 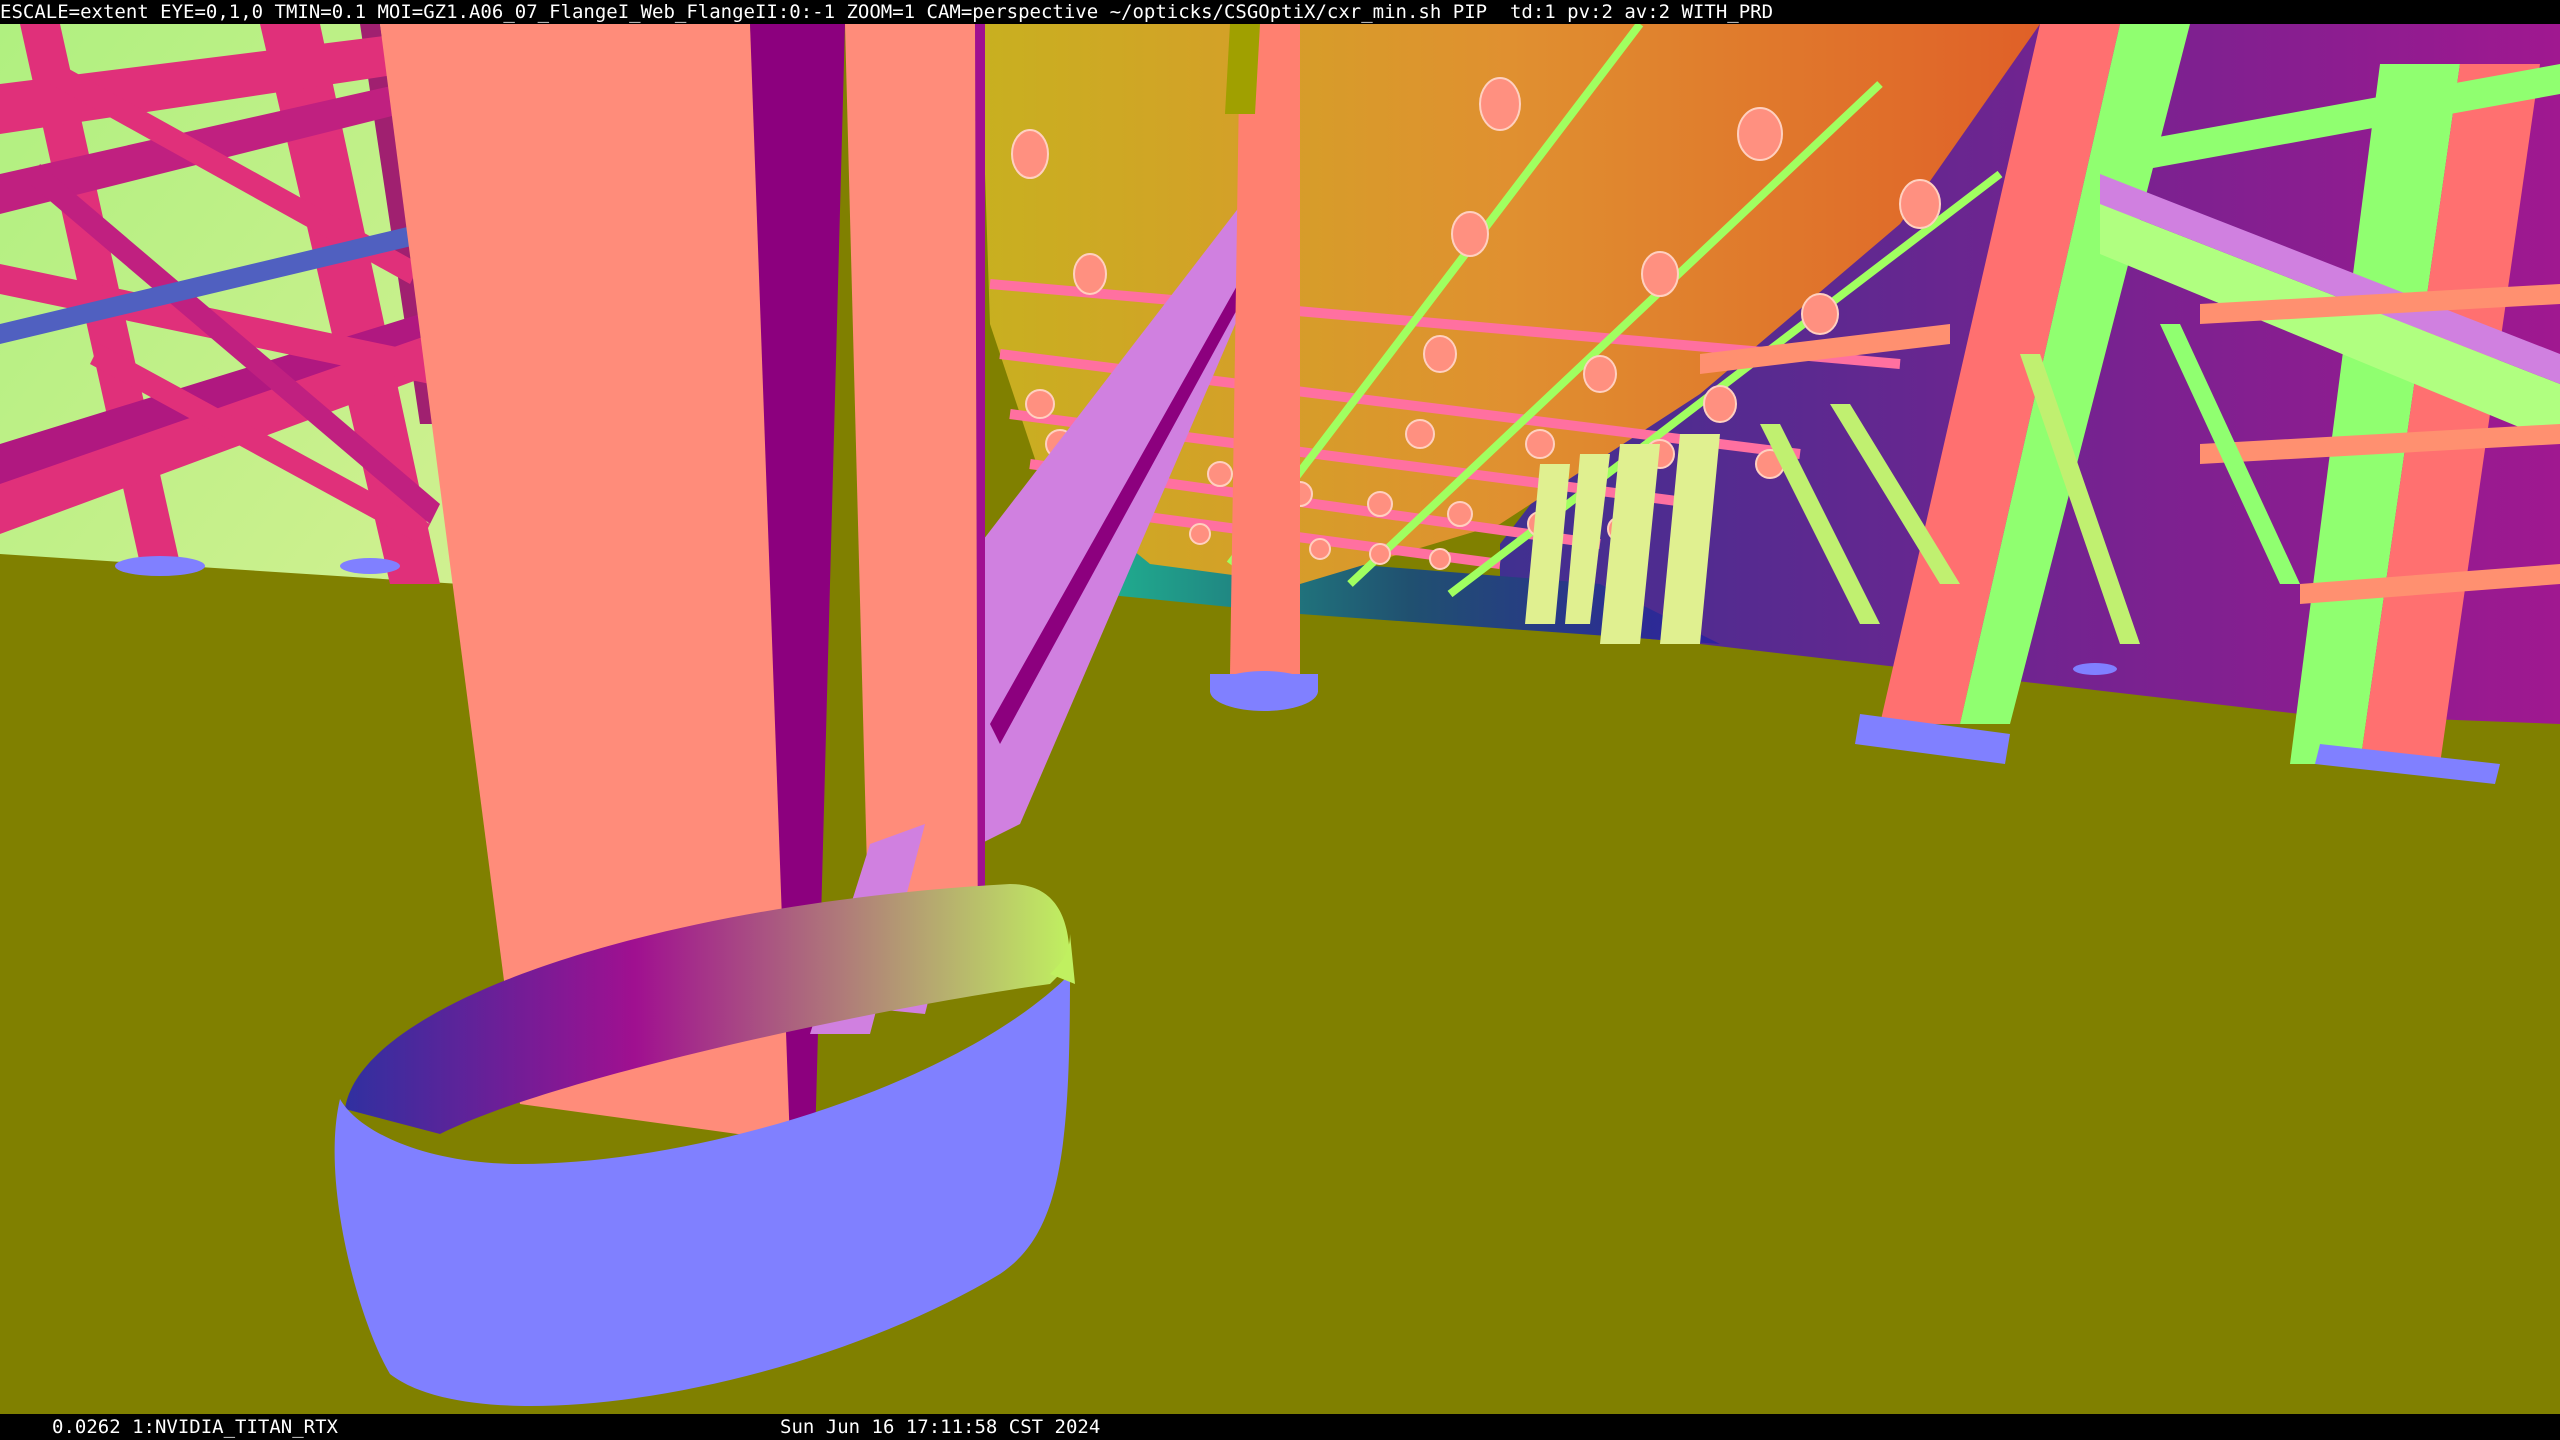 I want to click on center-column, so click(x=1265, y=349).